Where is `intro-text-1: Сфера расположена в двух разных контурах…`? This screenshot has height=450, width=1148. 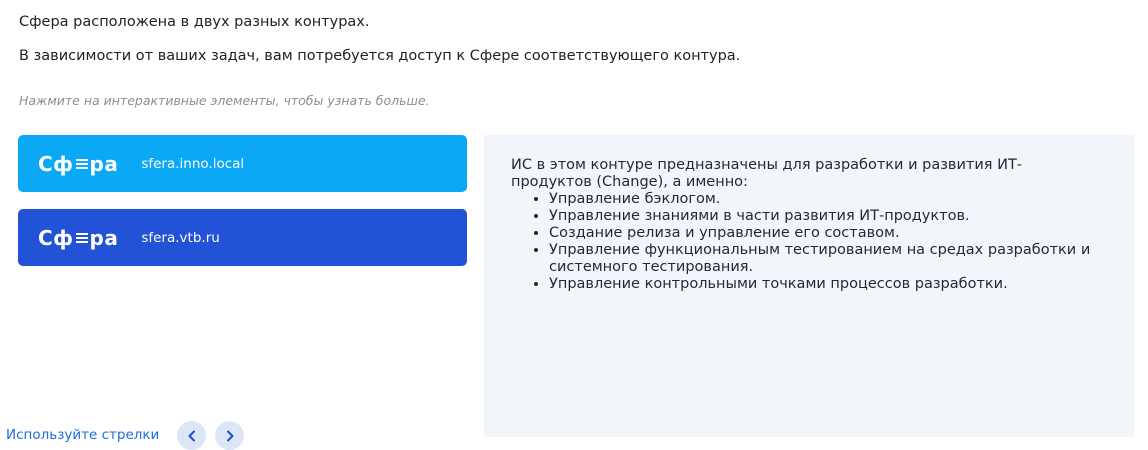
intro-text-1: Сфера расположена в двух разных контурах… is located at coordinates (194, 22).